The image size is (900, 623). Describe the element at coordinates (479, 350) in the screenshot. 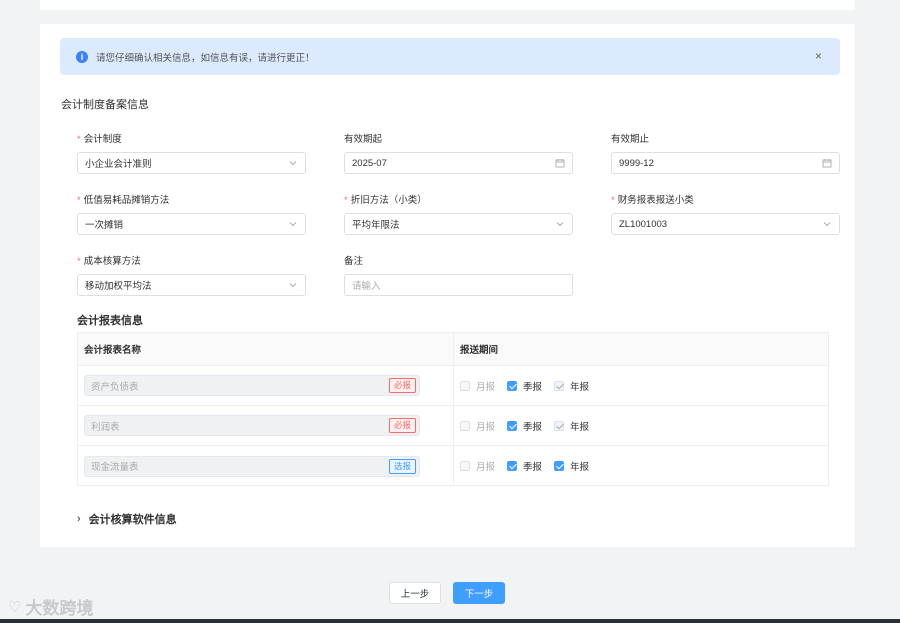

I see `header-period: 报送期间` at that location.